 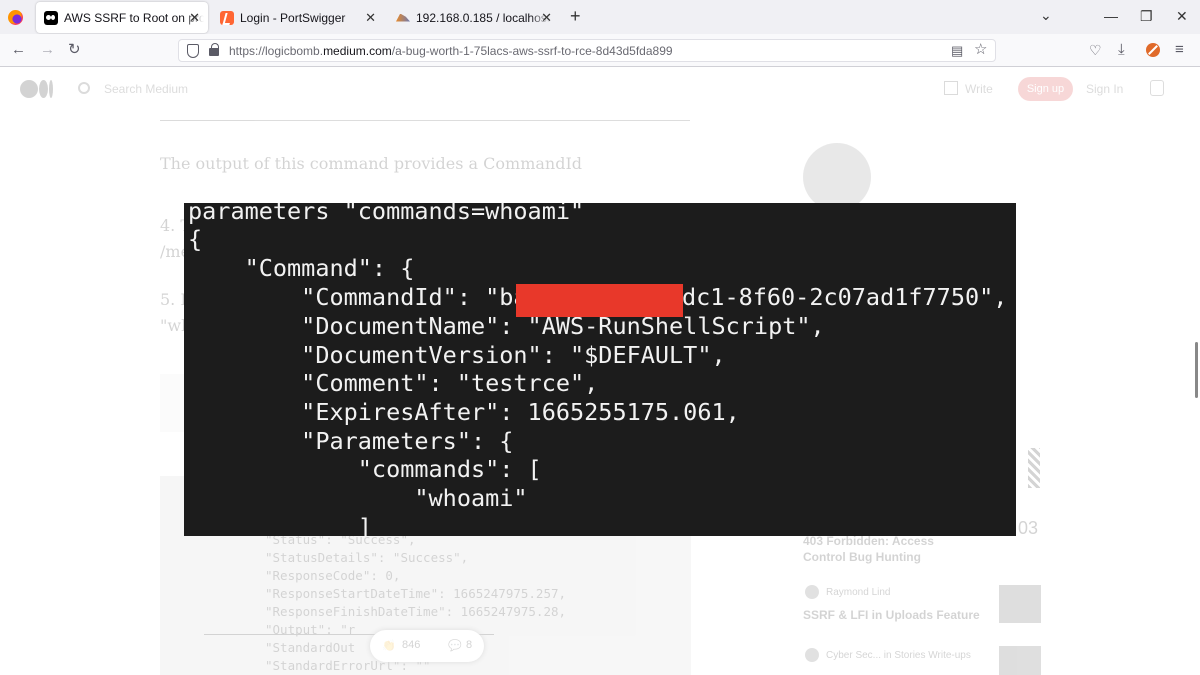 What do you see at coordinates (1153, 50) in the screenshot?
I see `extension-icon` at bounding box center [1153, 50].